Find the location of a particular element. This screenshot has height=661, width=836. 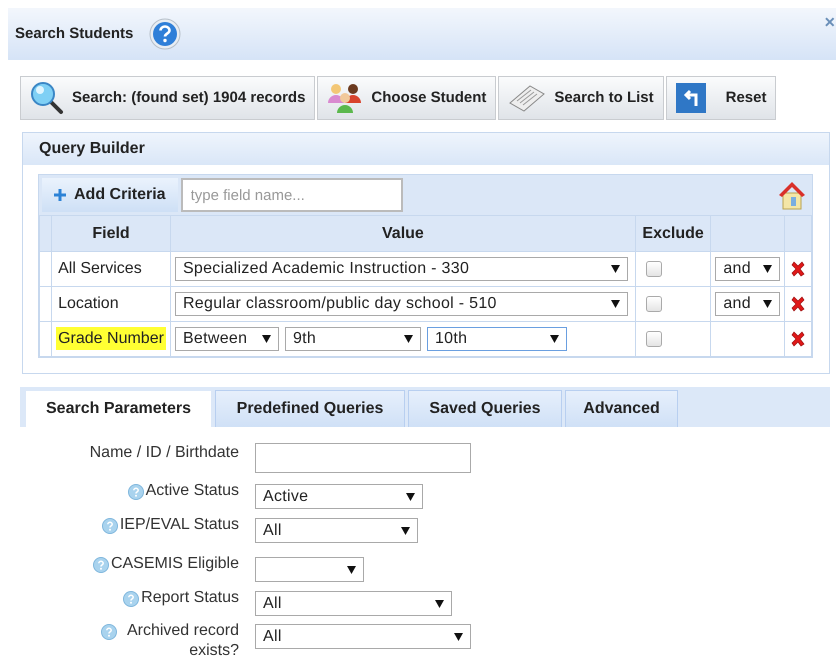

house-icon is located at coordinates (792, 195).